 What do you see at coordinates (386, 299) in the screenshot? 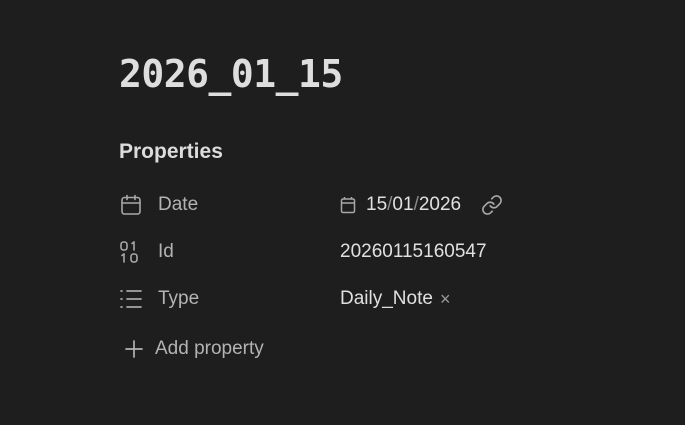
I see `type-tag: Daily_Note` at bounding box center [386, 299].